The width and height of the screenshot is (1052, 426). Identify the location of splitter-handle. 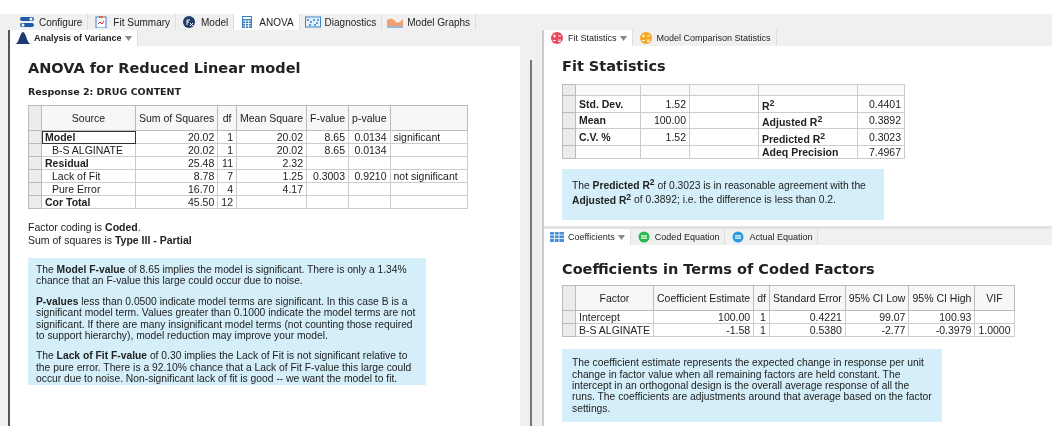
(531, 243).